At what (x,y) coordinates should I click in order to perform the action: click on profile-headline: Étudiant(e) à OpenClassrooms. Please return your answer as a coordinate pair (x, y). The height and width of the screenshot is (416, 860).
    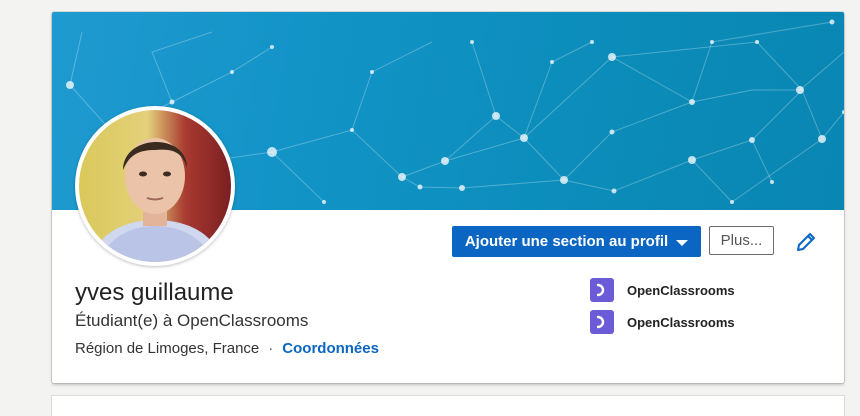
    Looking at the image, I should click on (192, 320).